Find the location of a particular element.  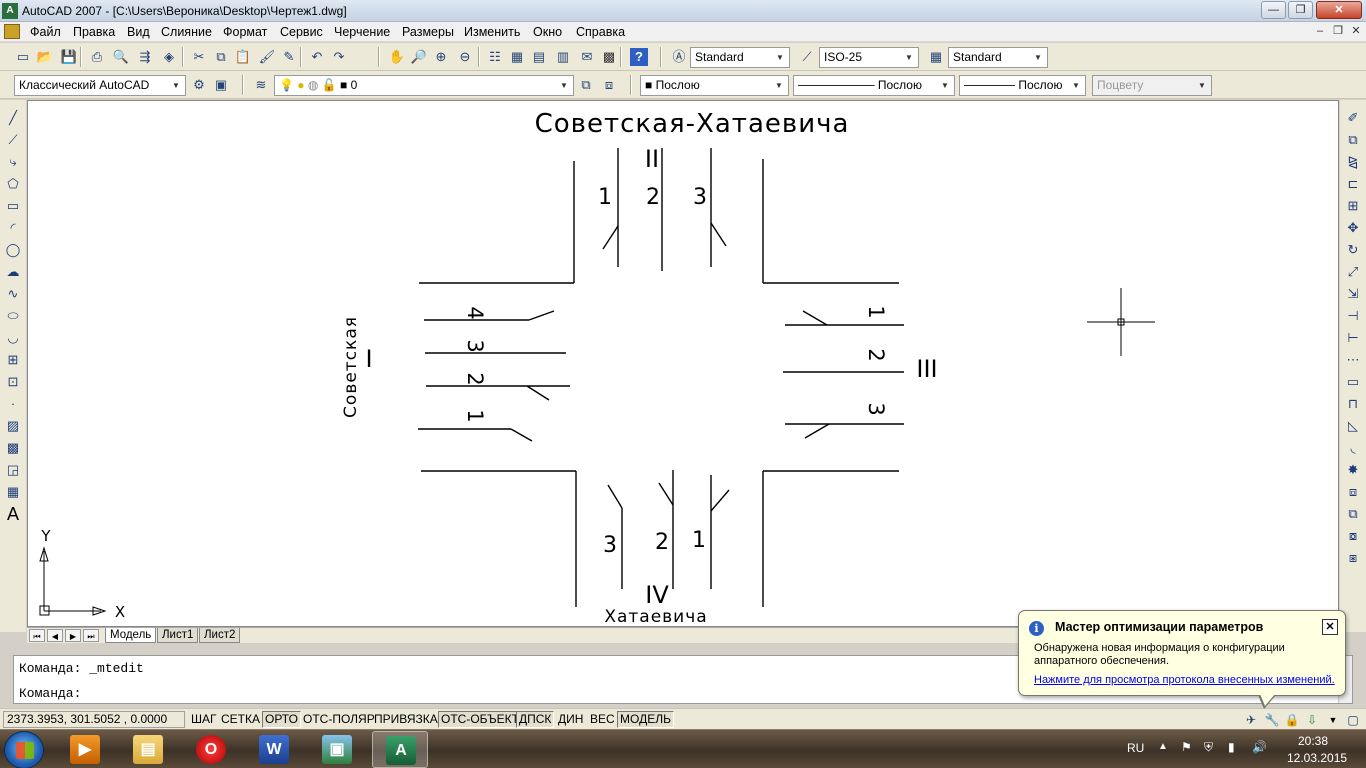

tab-model: Модель is located at coordinates (131, 635).